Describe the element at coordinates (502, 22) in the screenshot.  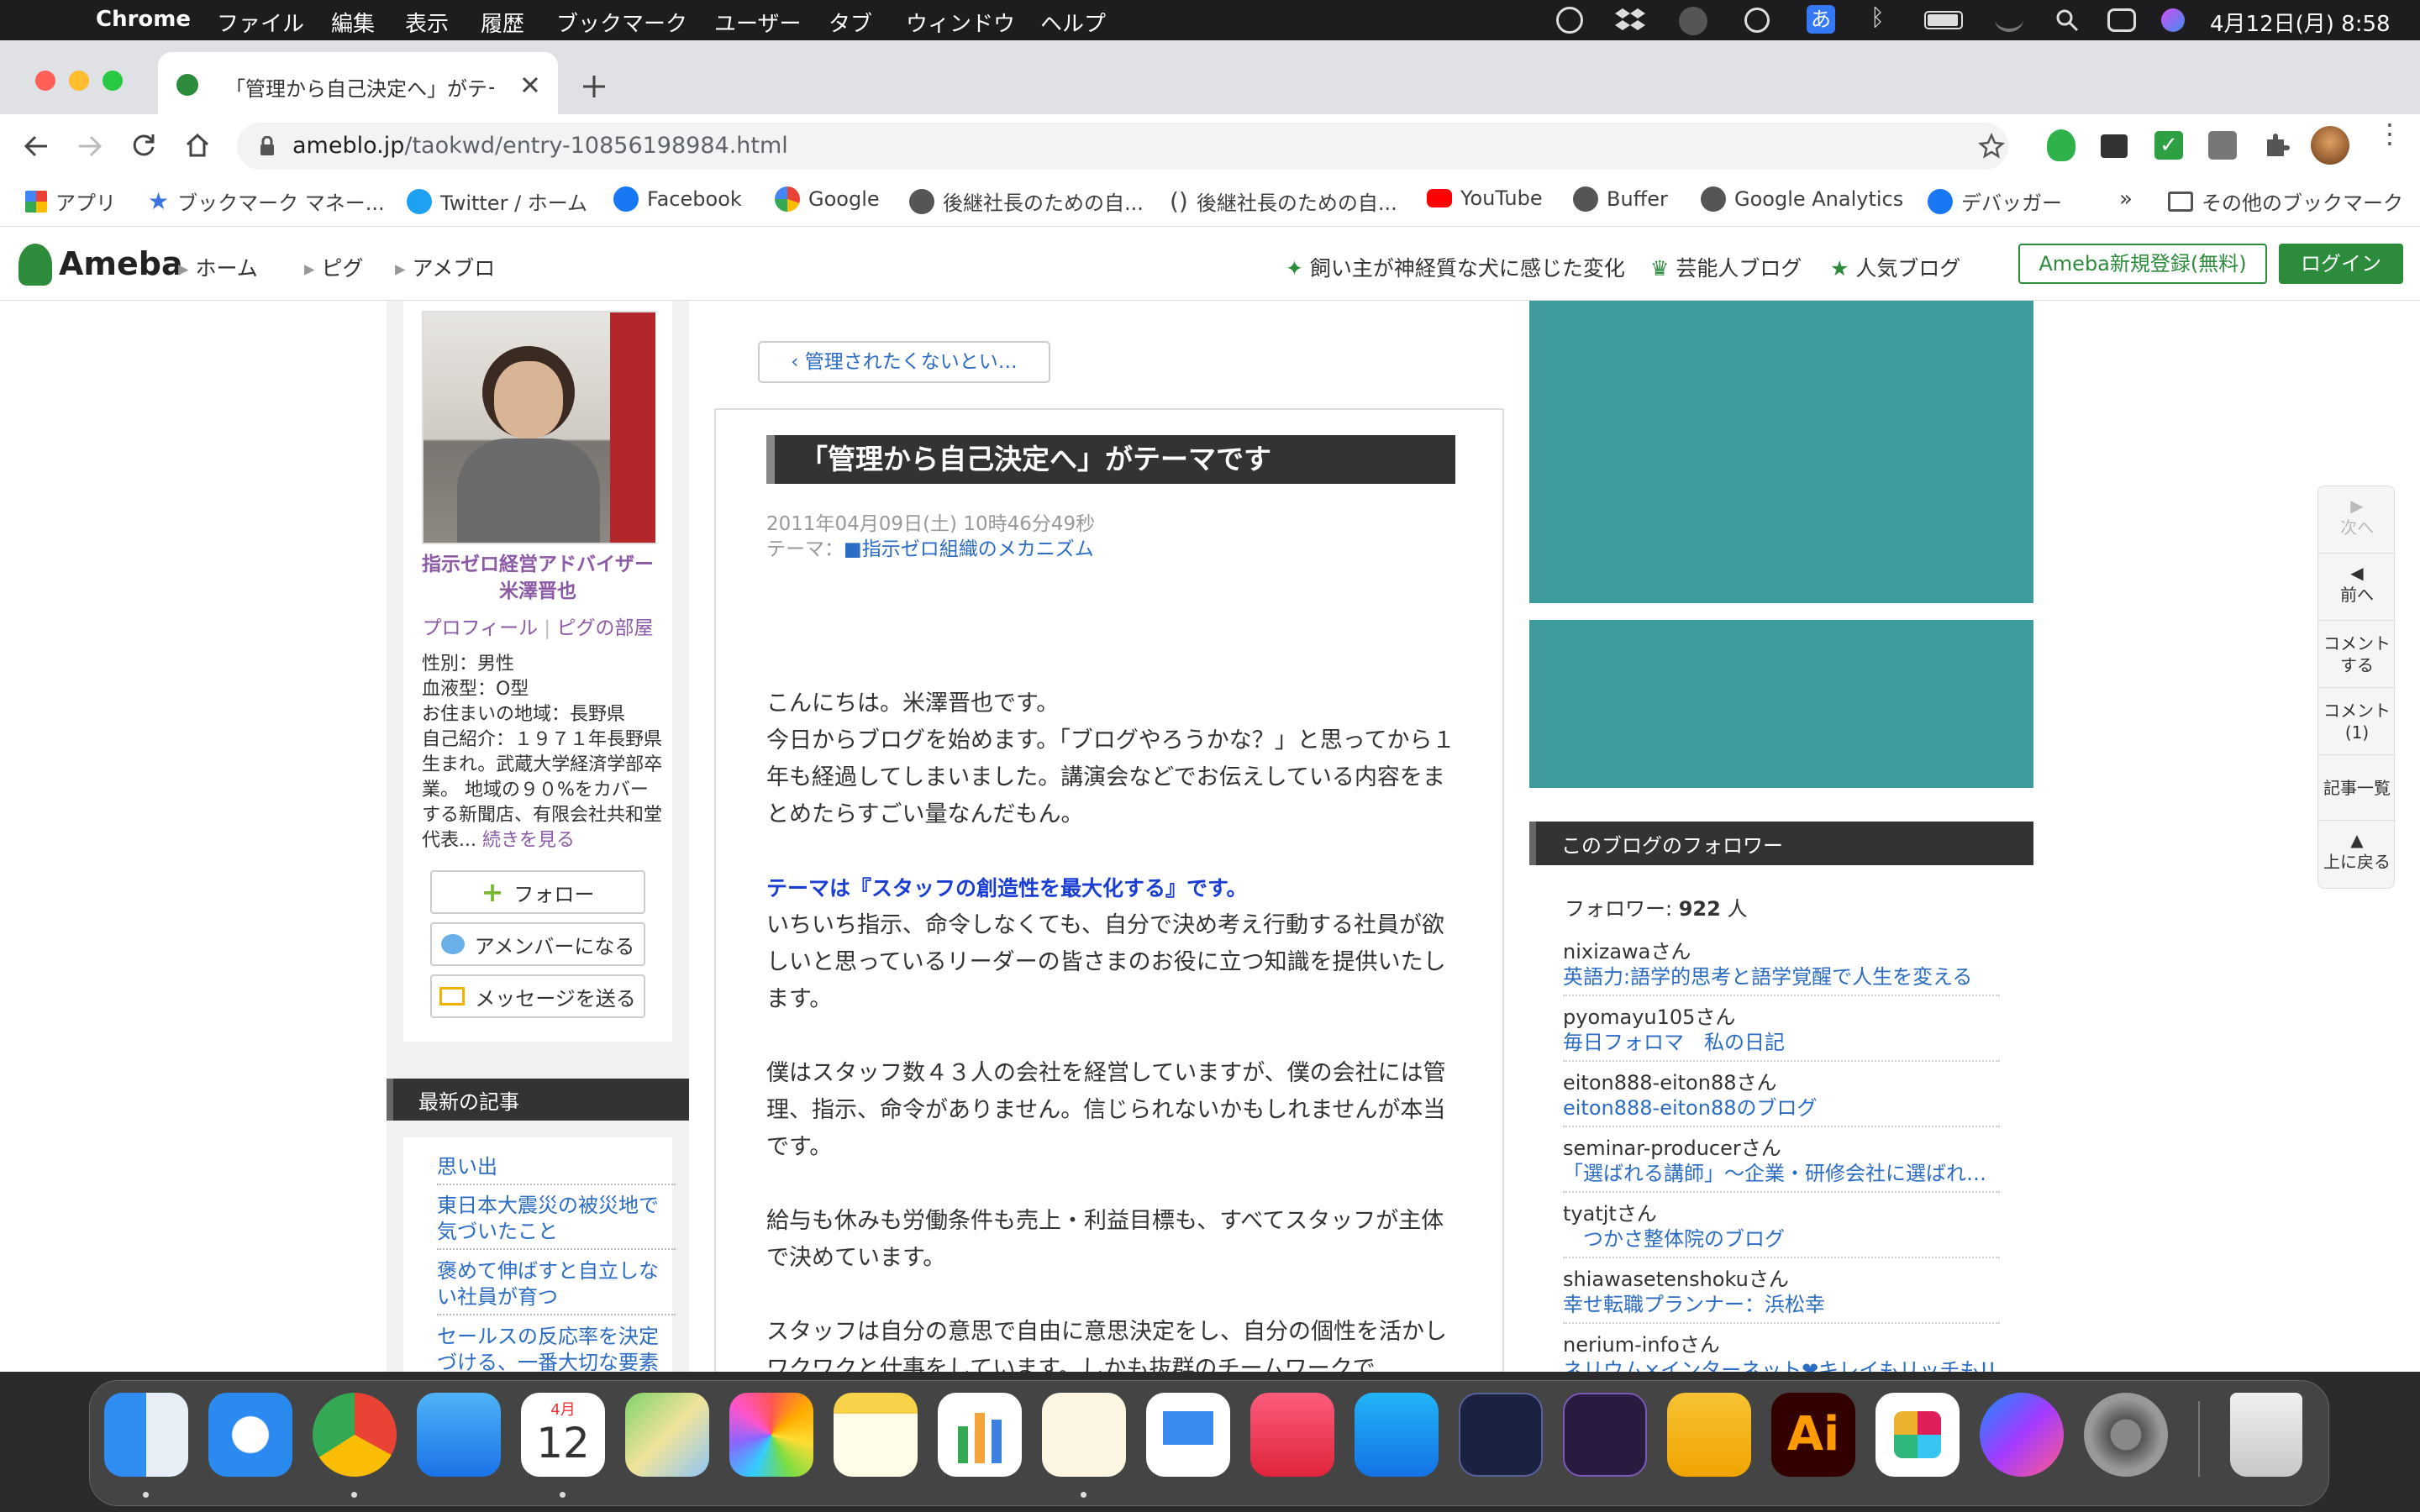
I see `menu-history: 履歴` at that location.